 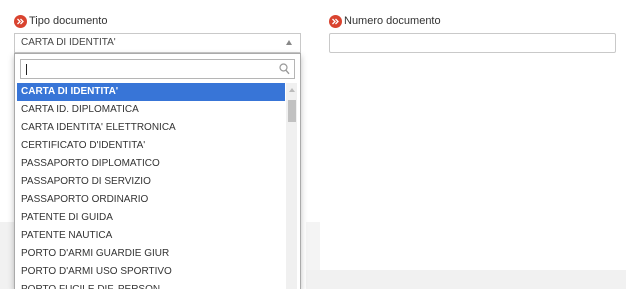 I want to click on list-item: PORTO D'ARMI GUARDIE GIUR, so click(x=151, y=254).